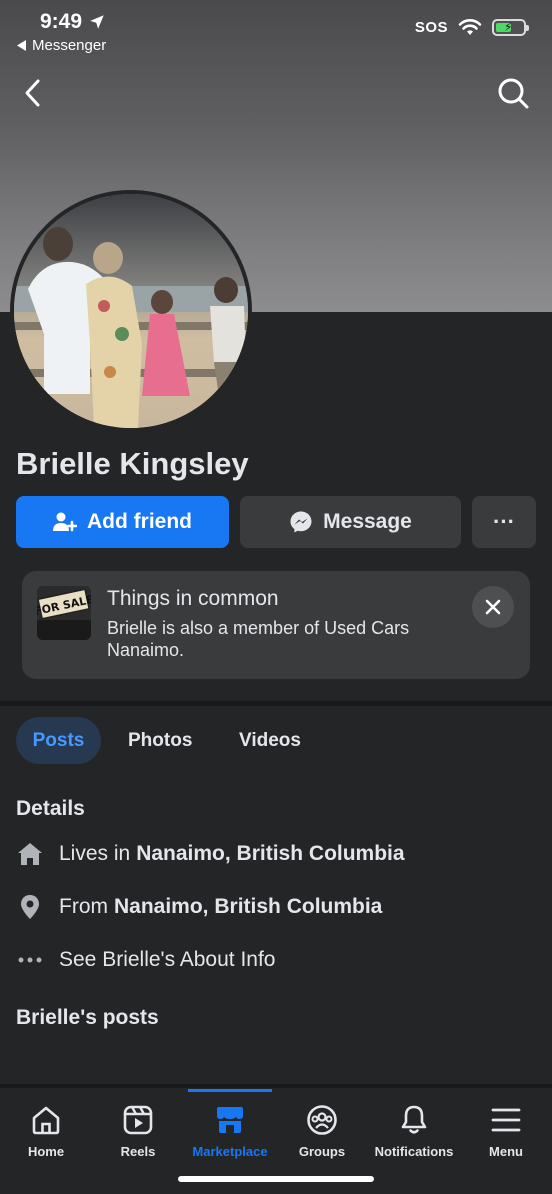 The height and width of the screenshot is (1194, 552). I want to click on add-friend-icon, so click(65, 522).